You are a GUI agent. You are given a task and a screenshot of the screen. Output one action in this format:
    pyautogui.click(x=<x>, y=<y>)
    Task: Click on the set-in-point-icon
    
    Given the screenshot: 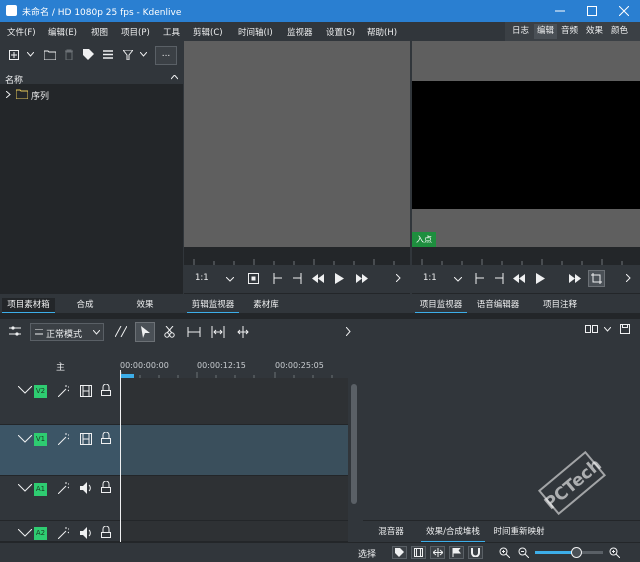 What is the action you would take?
    pyautogui.click(x=278, y=278)
    